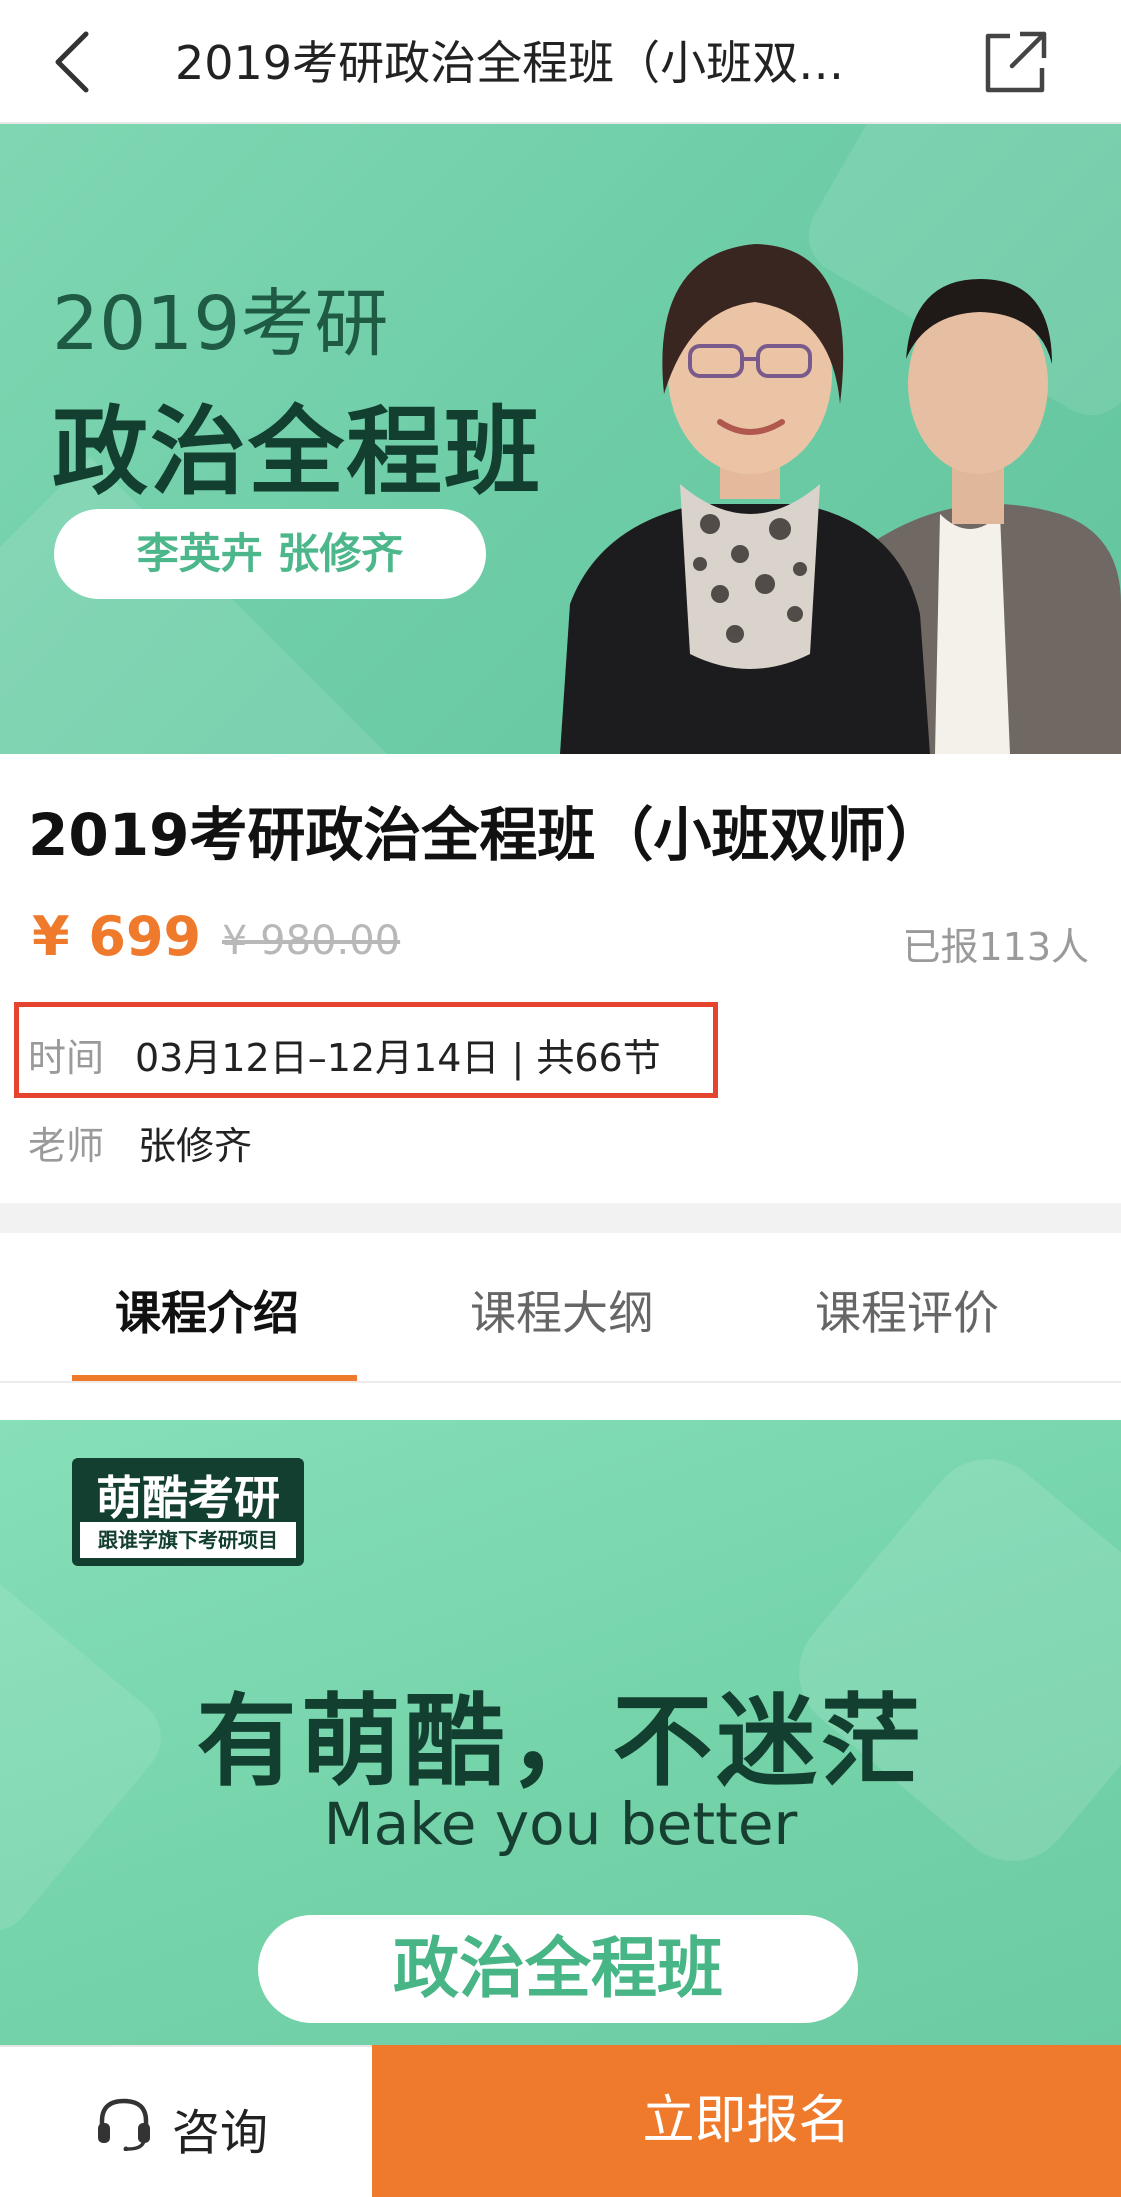  Describe the element at coordinates (995, 947) in the screenshot. I see `enrolled-count: 已报113人` at that location.